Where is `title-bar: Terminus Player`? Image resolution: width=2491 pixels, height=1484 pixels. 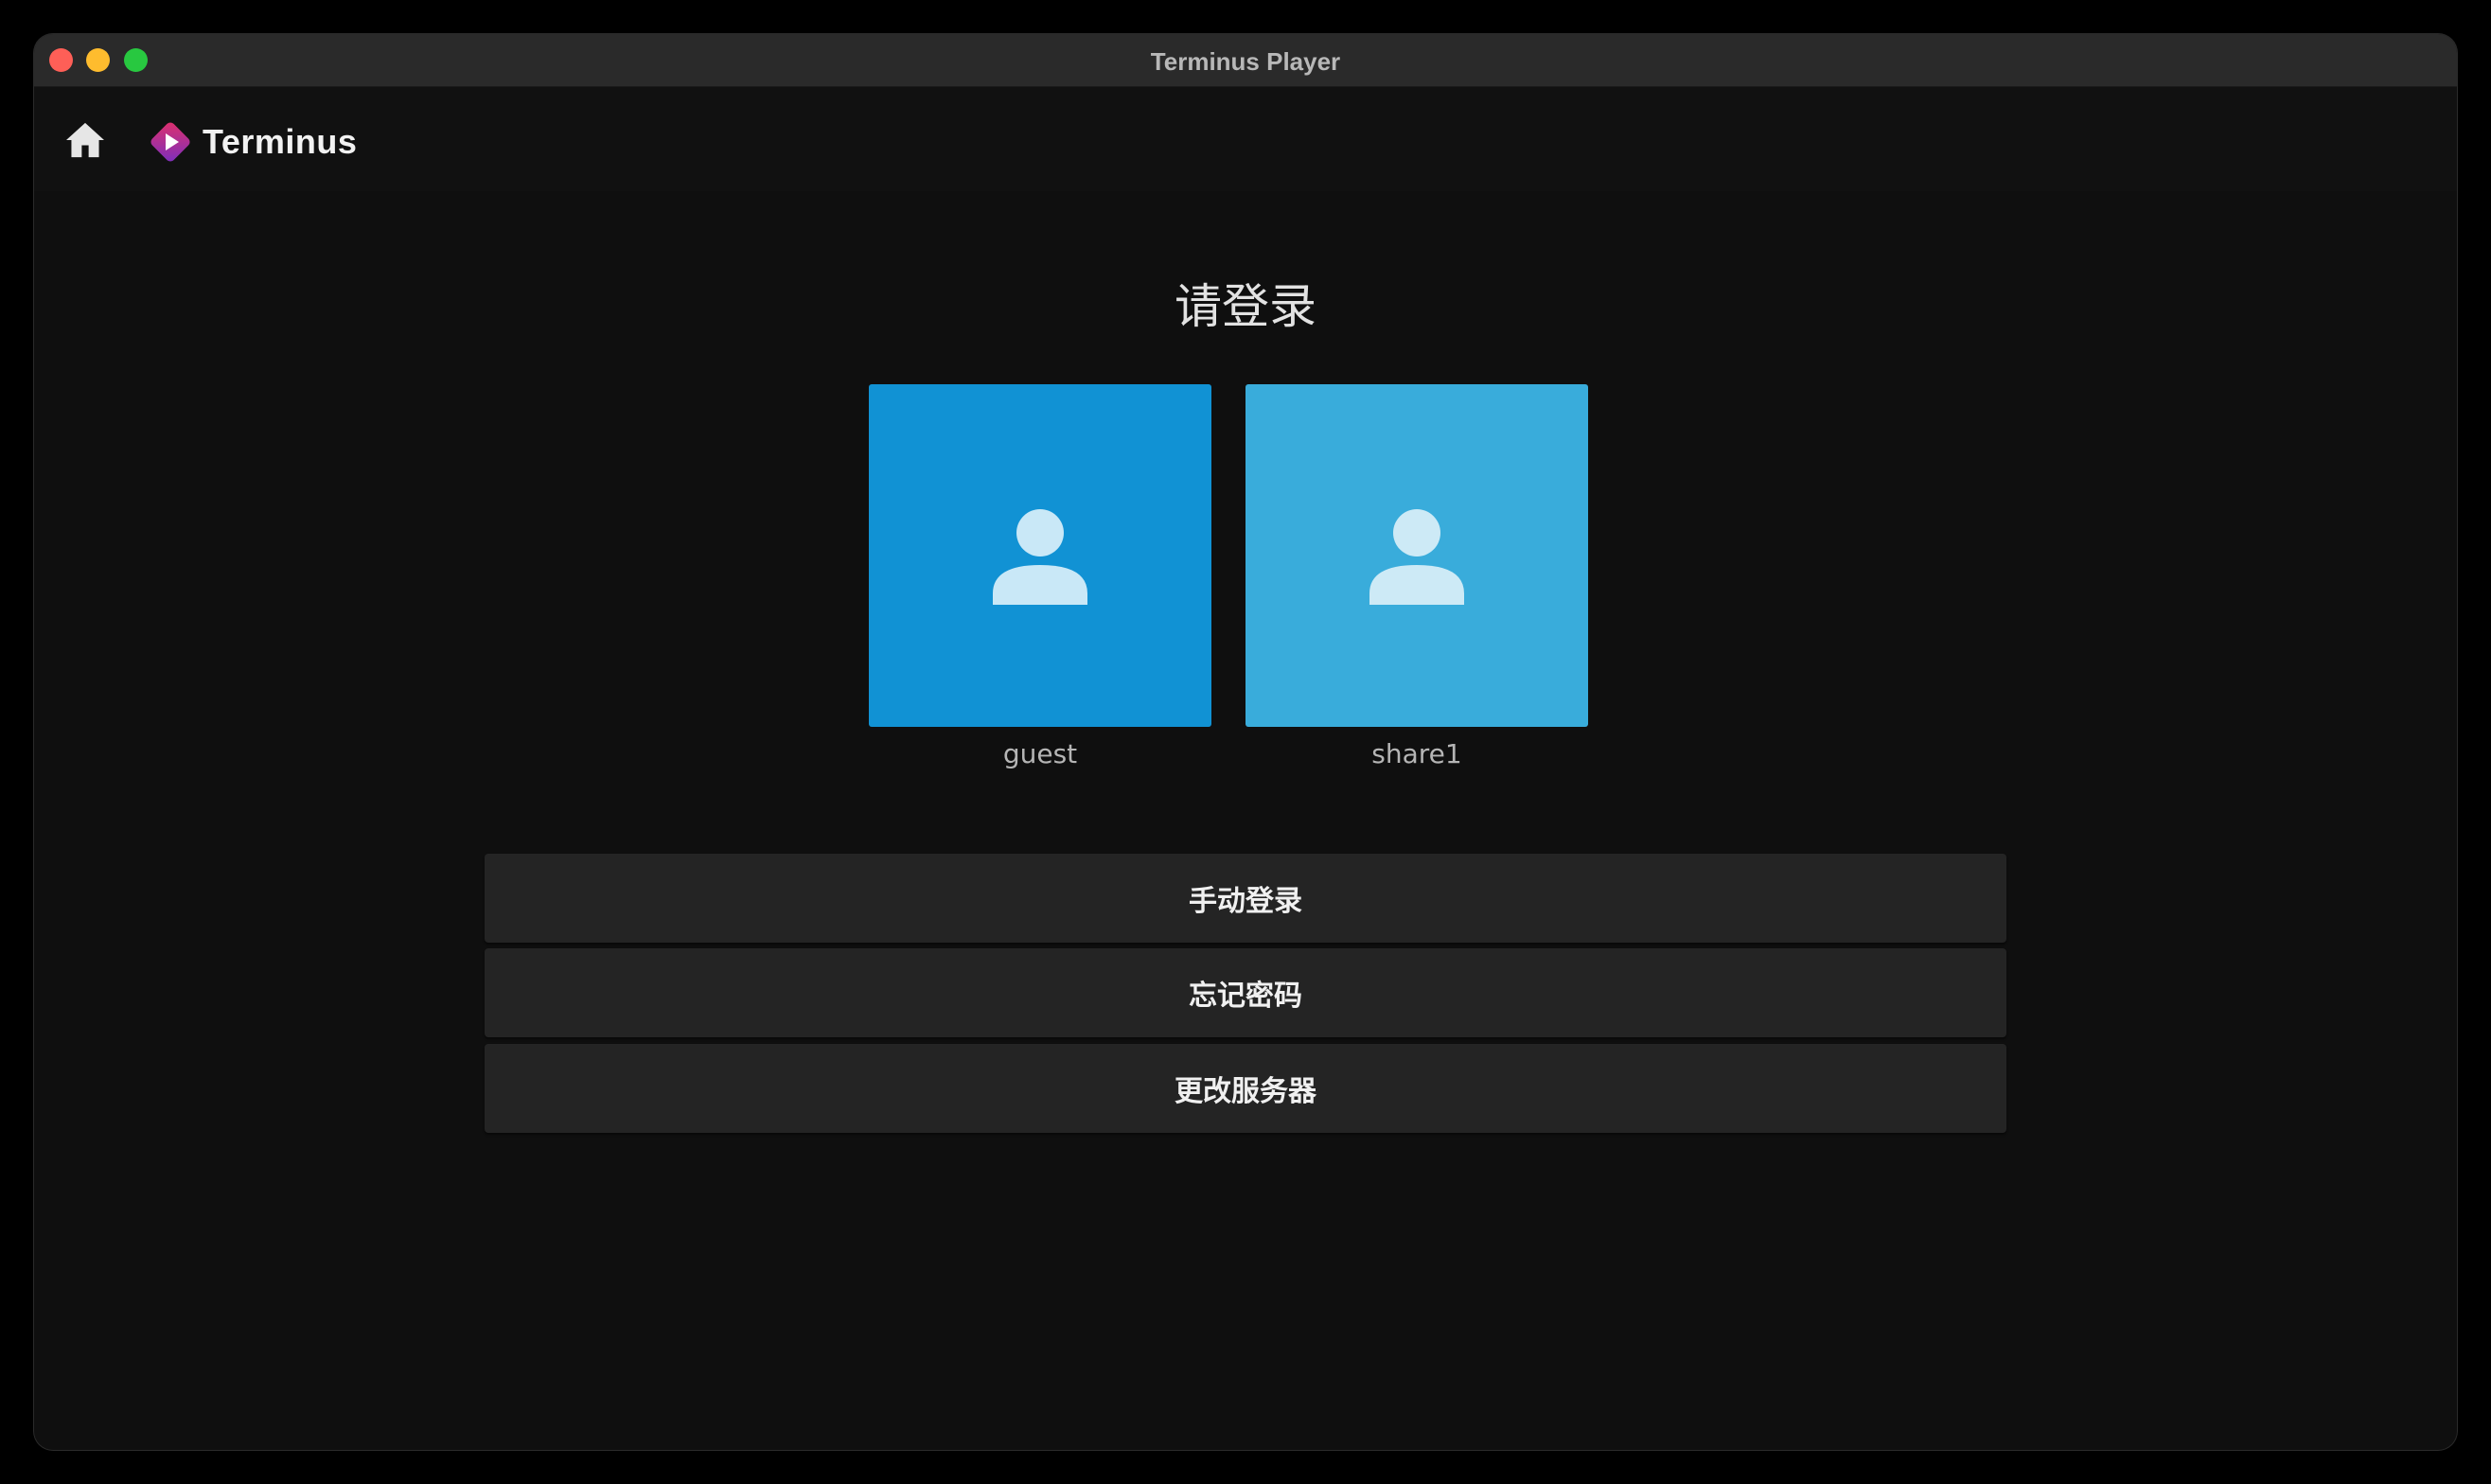 title-bar: Terminus Player is located at coordinates (1245, 60).